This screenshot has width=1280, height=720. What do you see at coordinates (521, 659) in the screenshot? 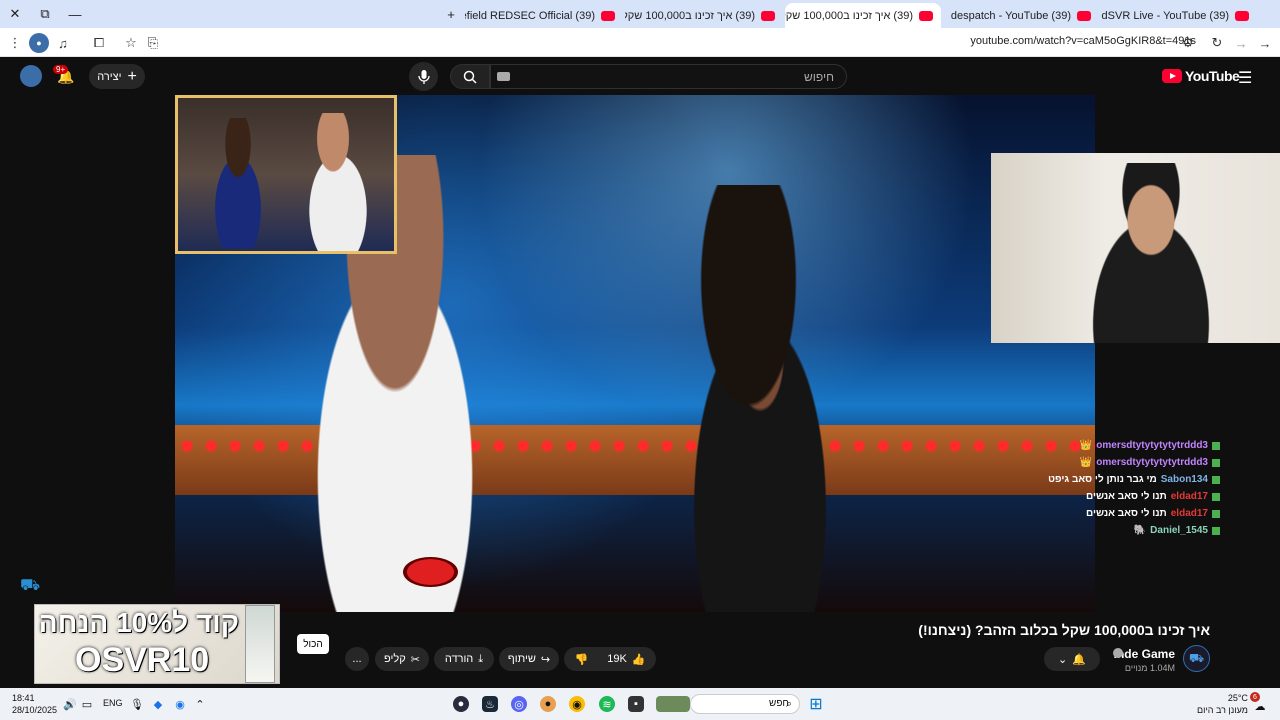
I see `share-label: שיתוף` at bounding box center [521, 659].